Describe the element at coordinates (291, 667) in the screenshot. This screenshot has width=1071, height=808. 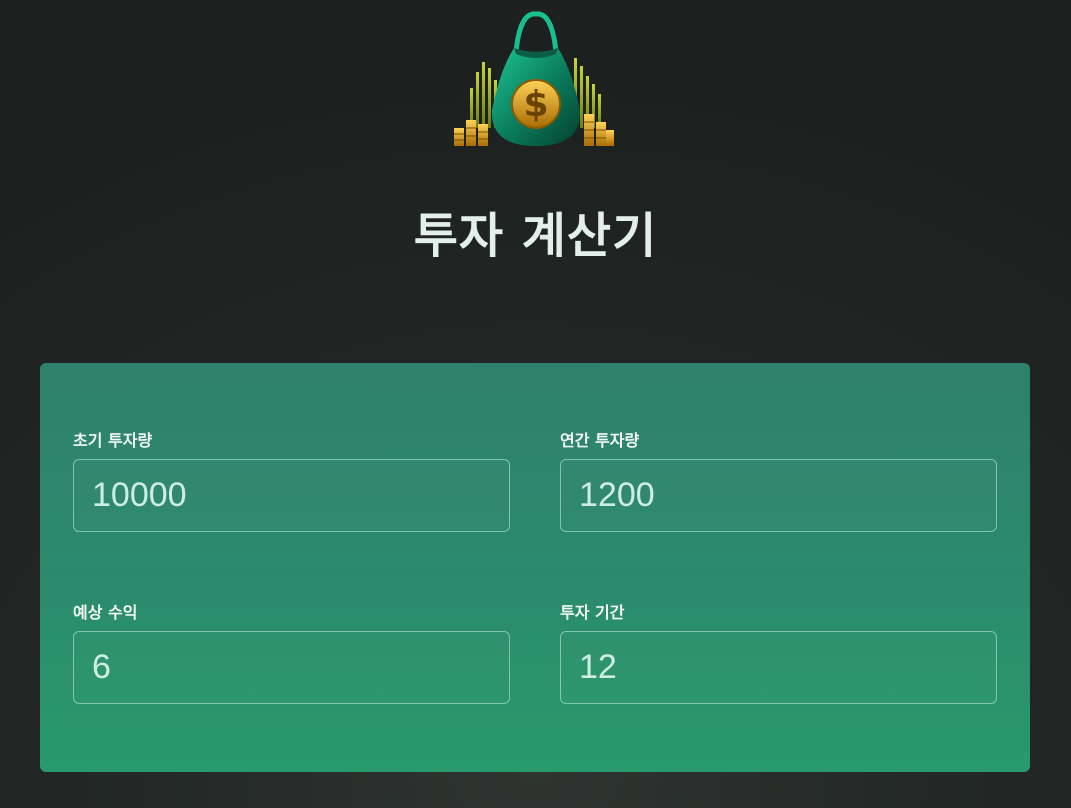
I see `expected-return-input: 6` at that location.